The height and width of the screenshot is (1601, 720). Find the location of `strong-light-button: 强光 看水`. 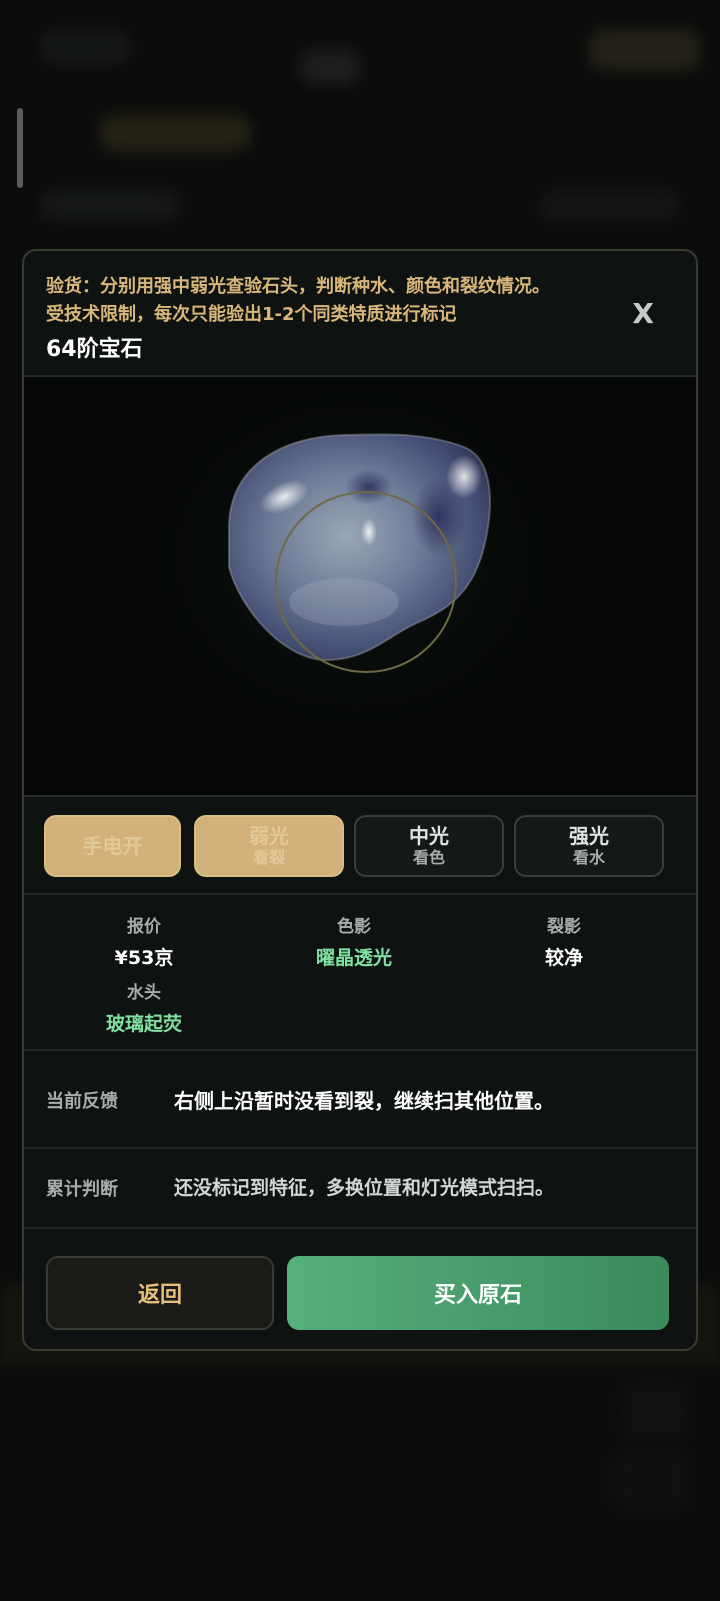

strong-light-button: 强光 看水 is located at coordinates (589, 846).